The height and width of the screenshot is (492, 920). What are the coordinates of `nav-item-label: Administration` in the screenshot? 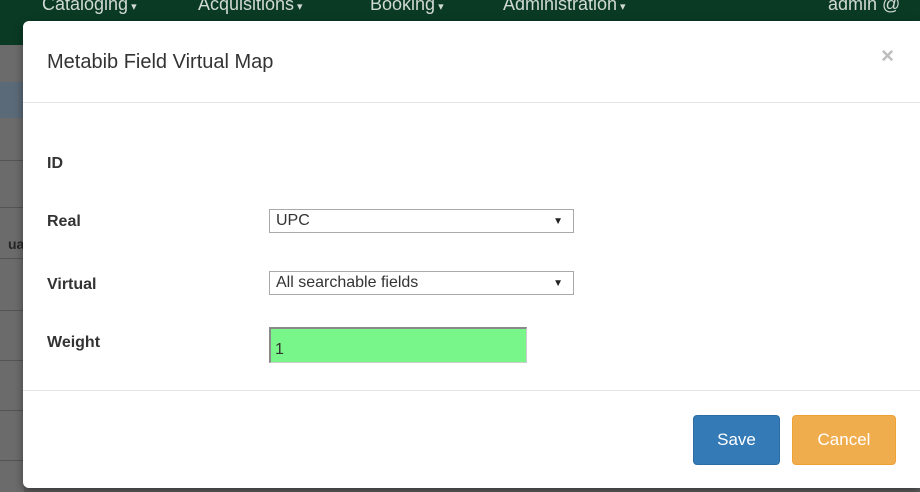 It's located at (560, 7).